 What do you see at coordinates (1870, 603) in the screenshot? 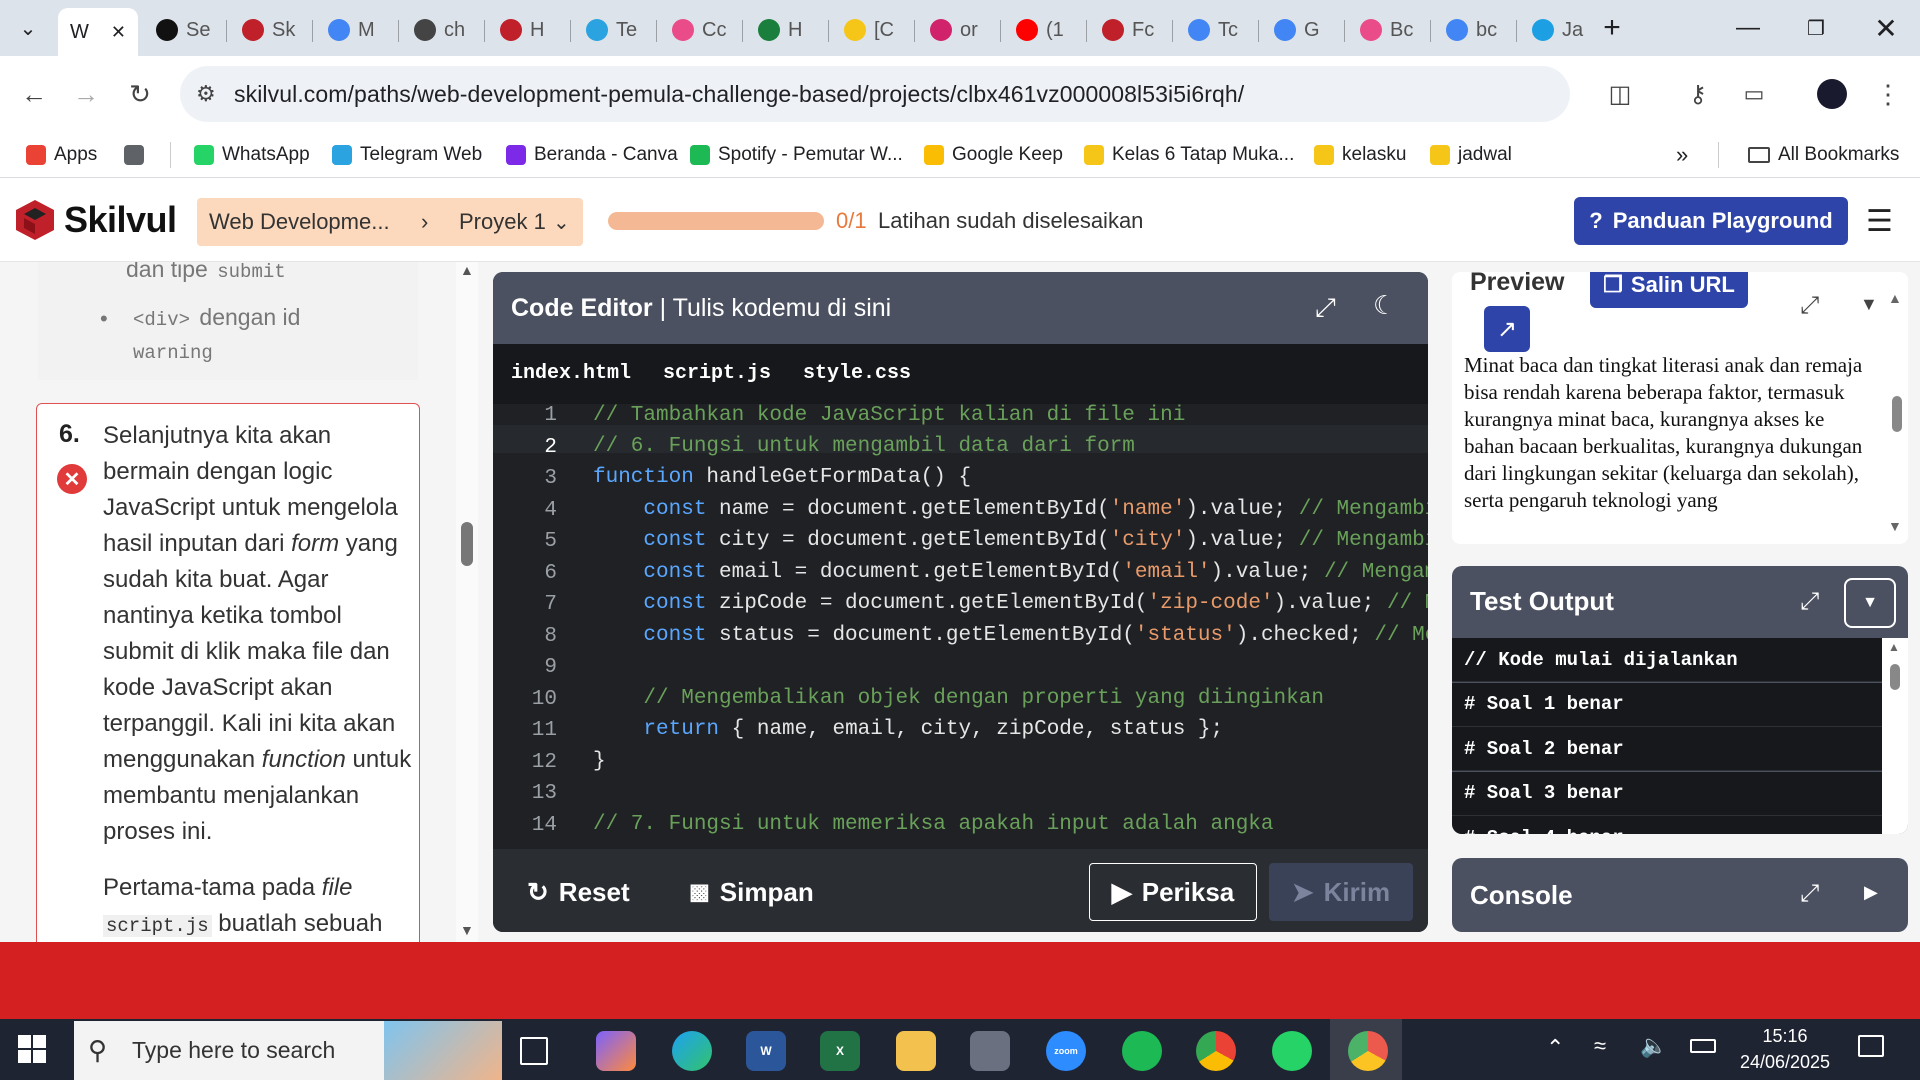
I see `collapse-toggle-button: ▼` at bounding box center [1870, 603].